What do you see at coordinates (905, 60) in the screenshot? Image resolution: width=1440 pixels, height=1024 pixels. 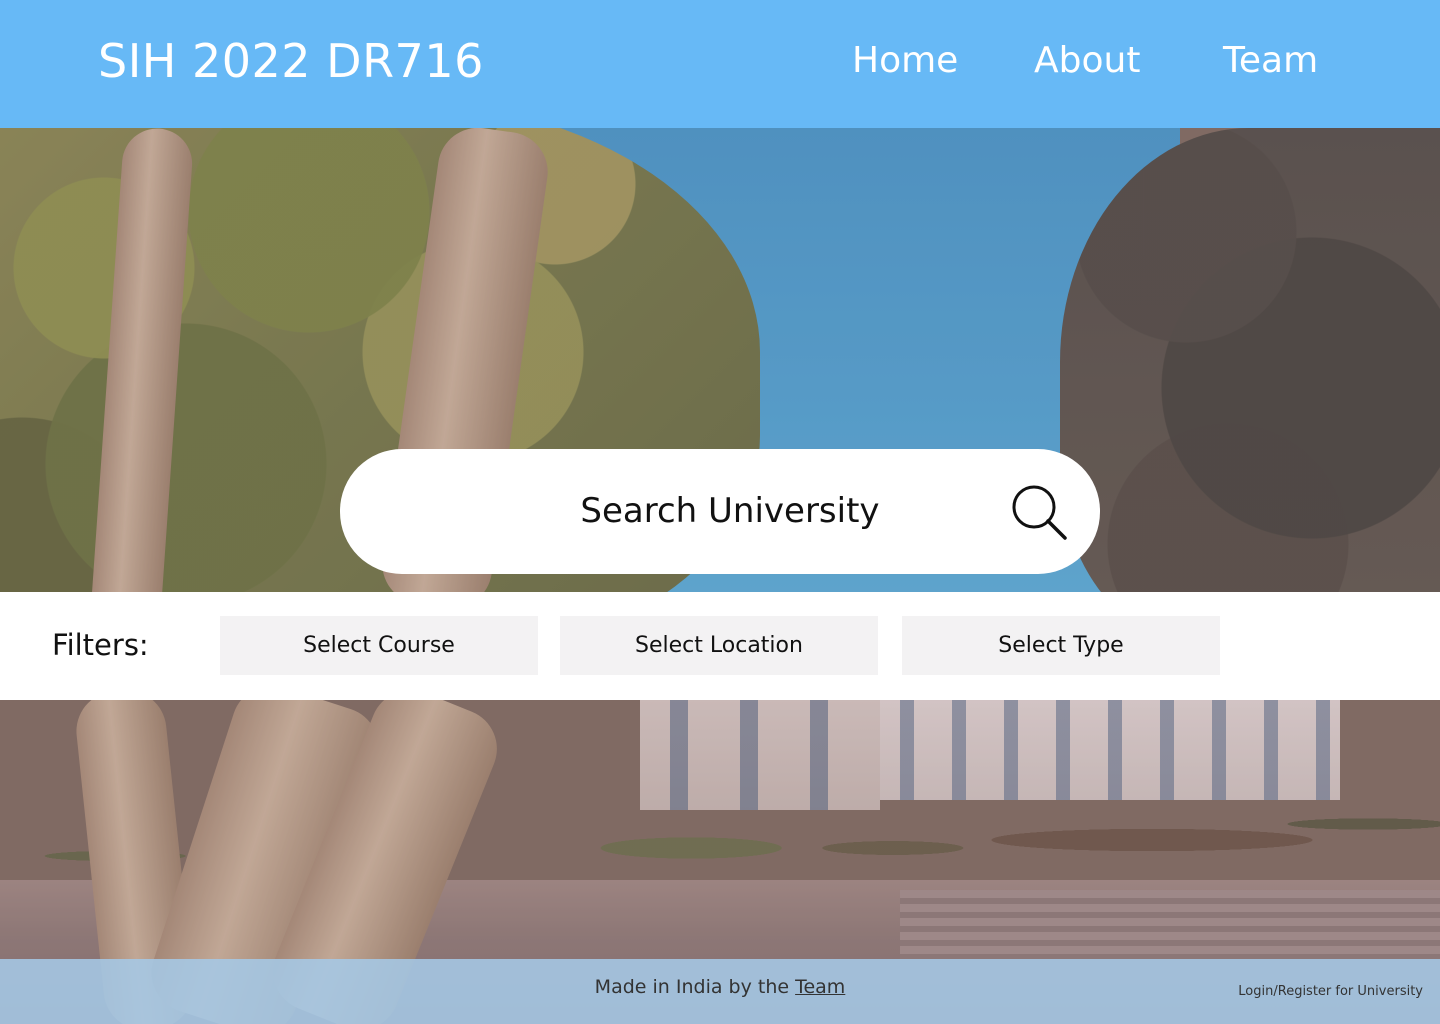 I see `nav-home-link: Home` at bounding box center [905, 60].